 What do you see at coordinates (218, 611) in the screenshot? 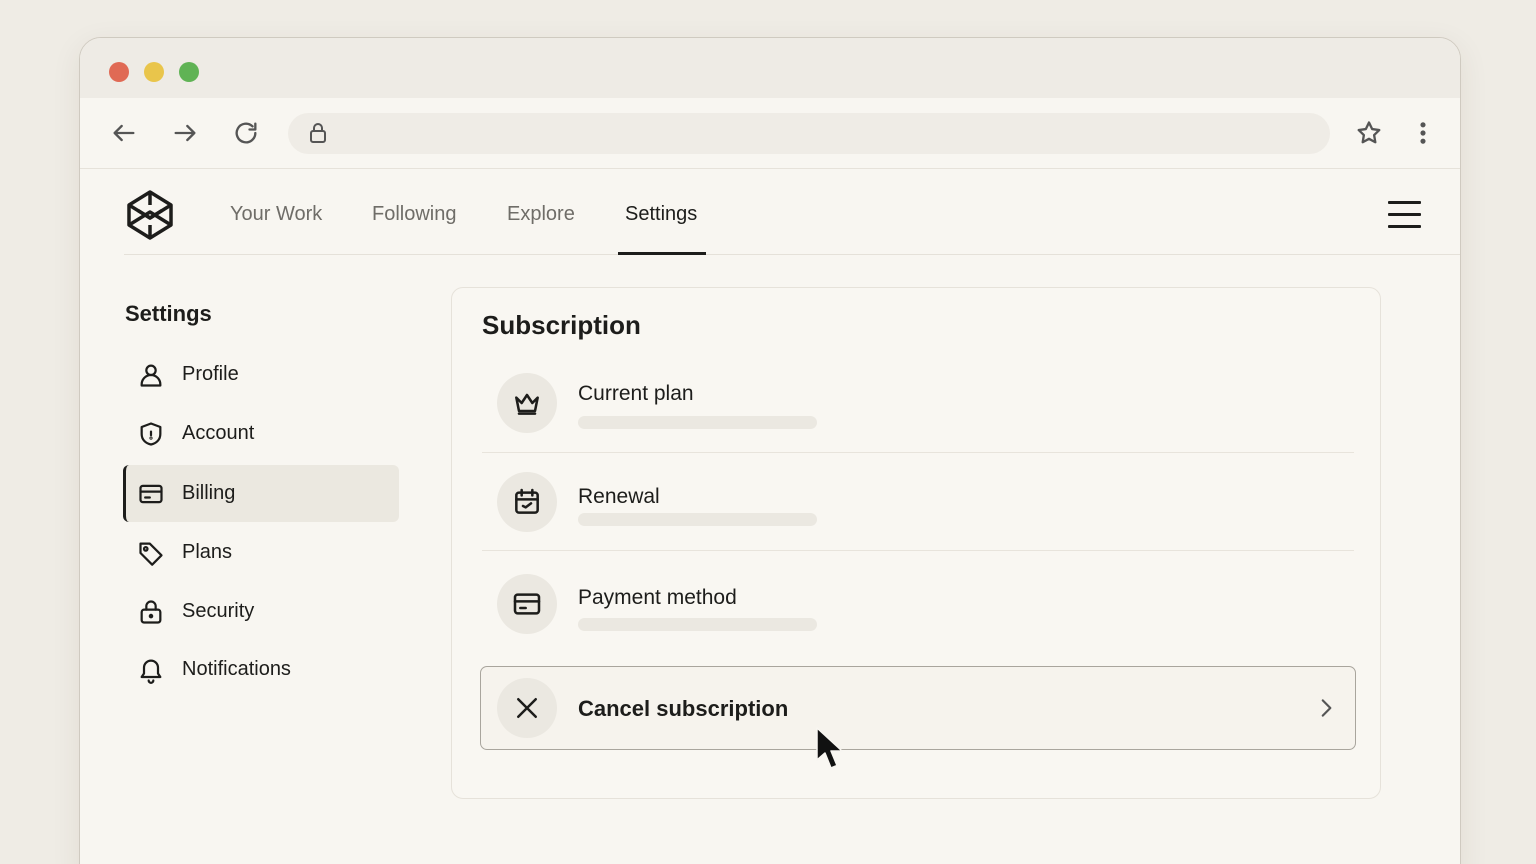
I see `sidebar-item-label: Security` at bounding box center [218, 611].